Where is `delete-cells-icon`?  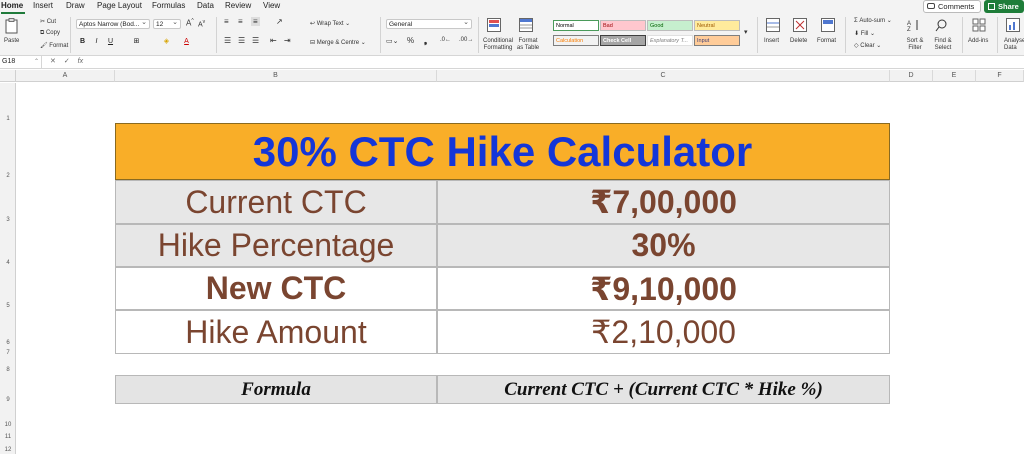 delete-cells-icon is located at coordinates (800, 25).